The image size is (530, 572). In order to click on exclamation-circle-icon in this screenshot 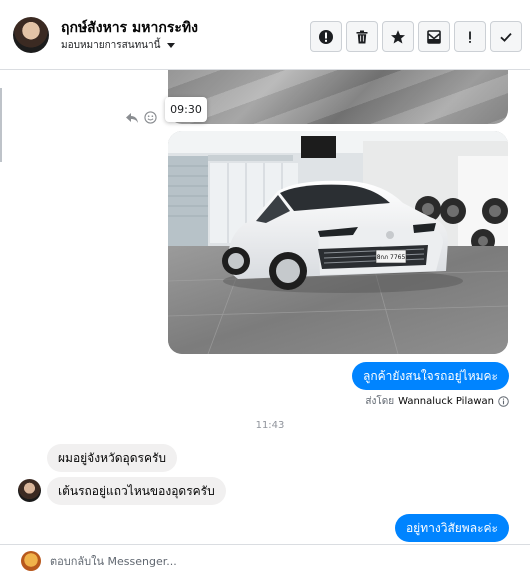, I will do `click(326, 36)`.